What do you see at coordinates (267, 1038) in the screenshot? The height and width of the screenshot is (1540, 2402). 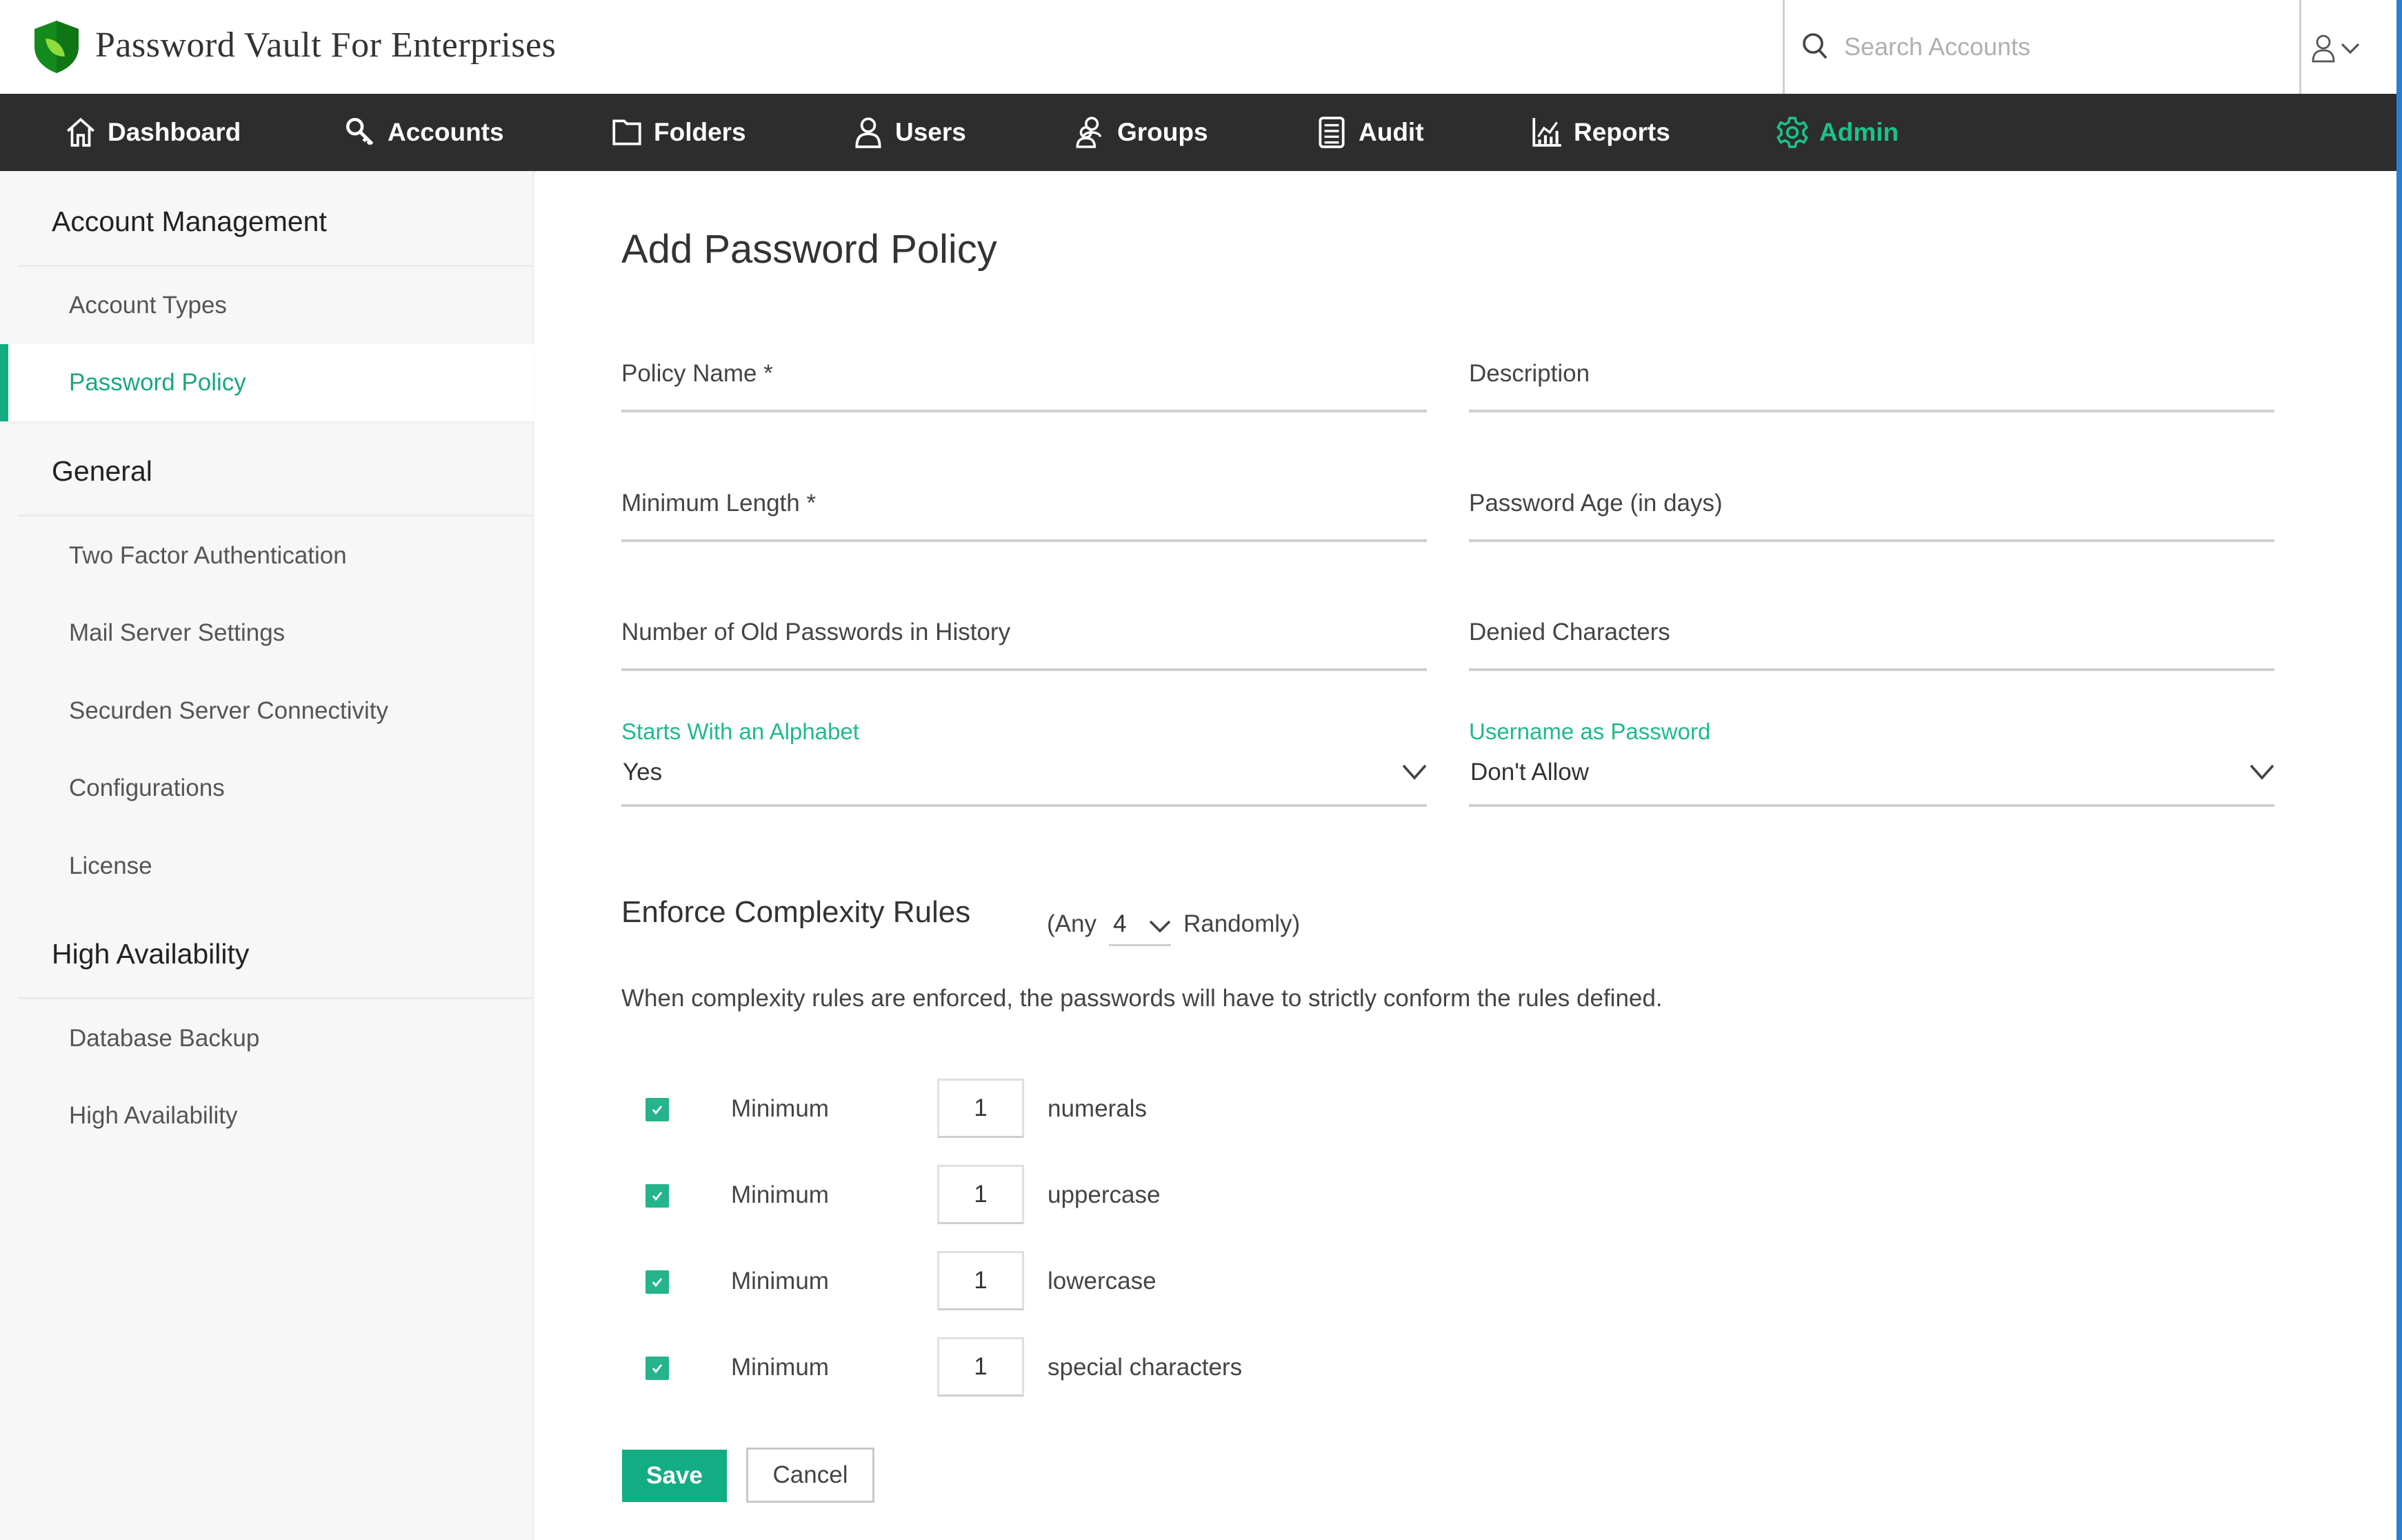 I see `sidebar-item-database-backup: Database Backup` at bounding box center [267, 1038].